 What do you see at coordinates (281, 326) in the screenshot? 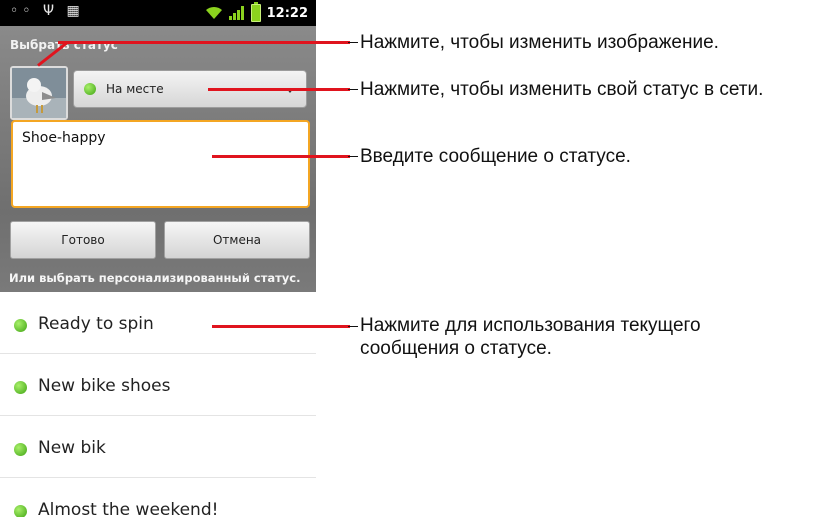
I see `callout-line-list` at bounding box center [281, 326].